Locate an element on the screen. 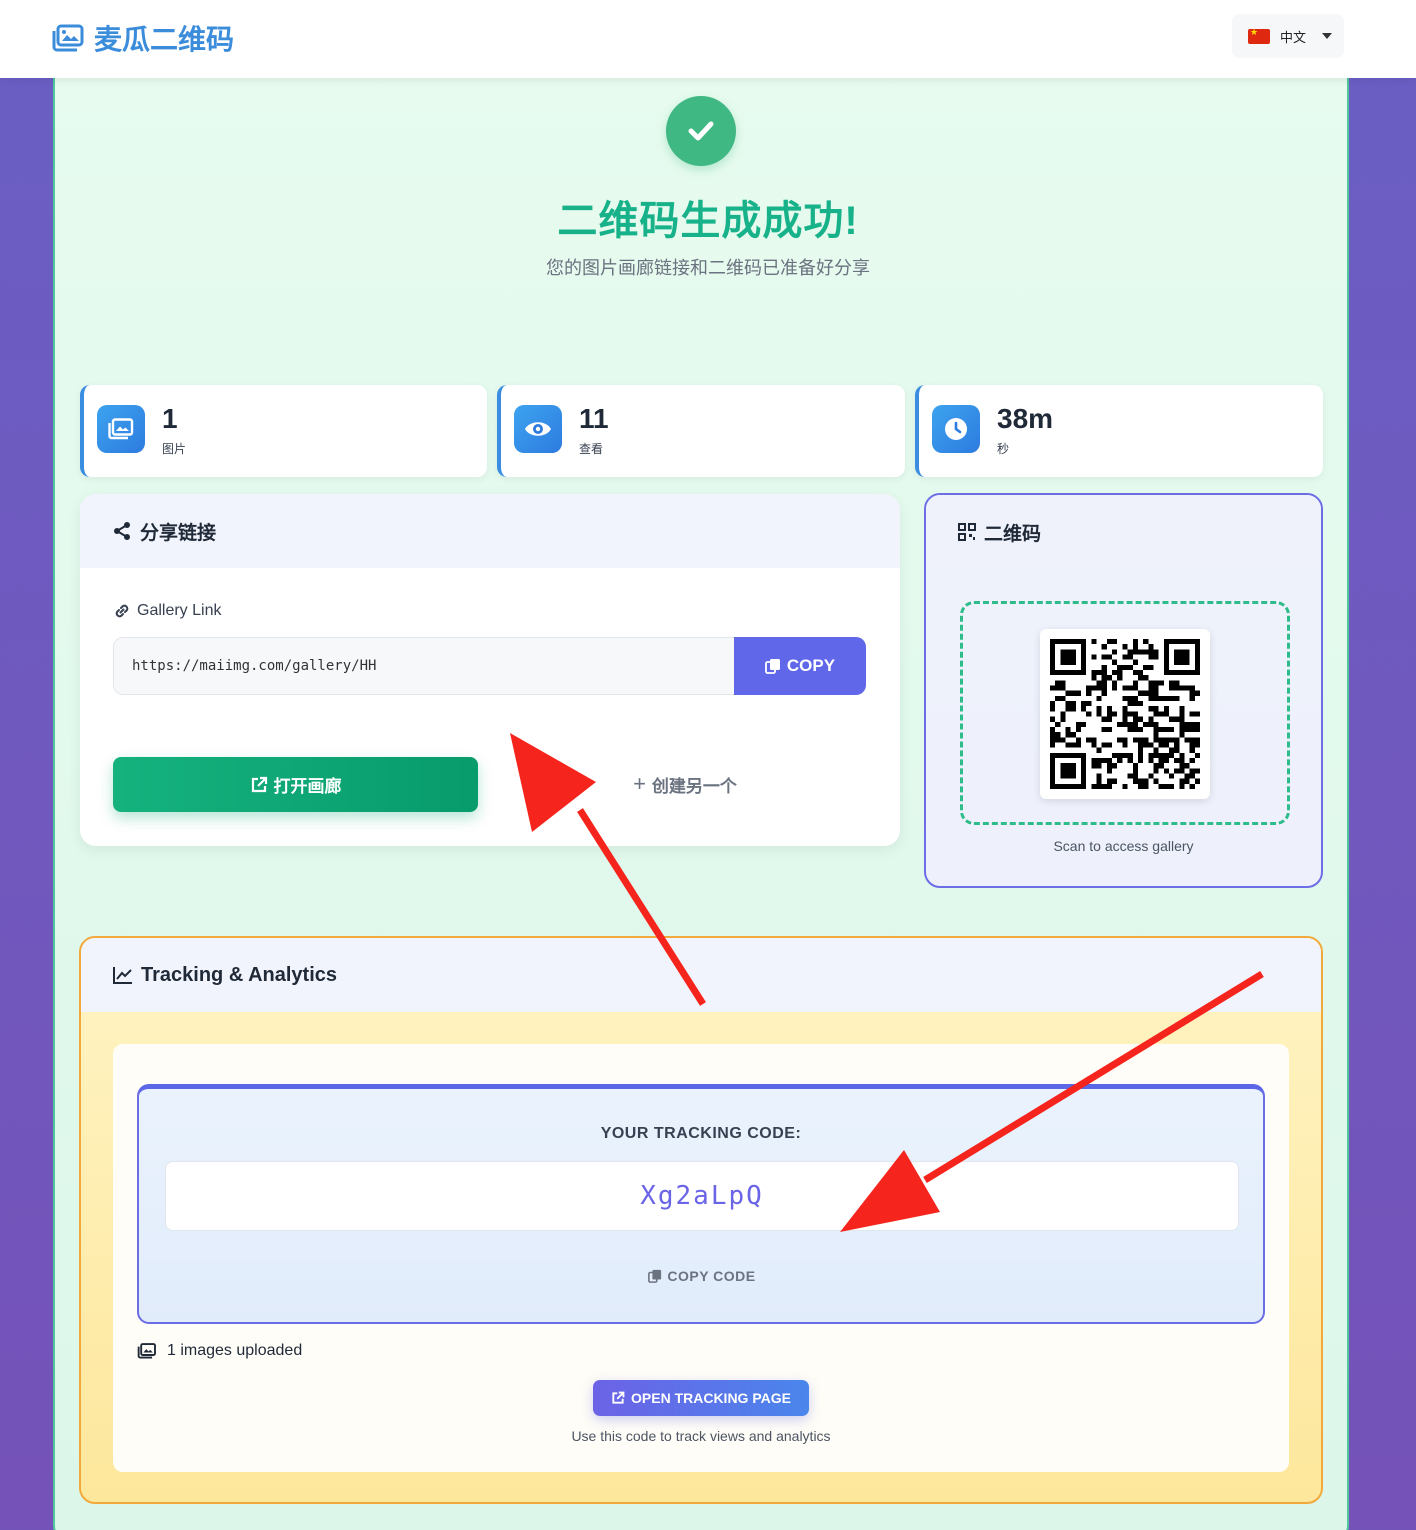  images-uploaded-status: 1 images uploaded is located at coordinates (219, 1351).